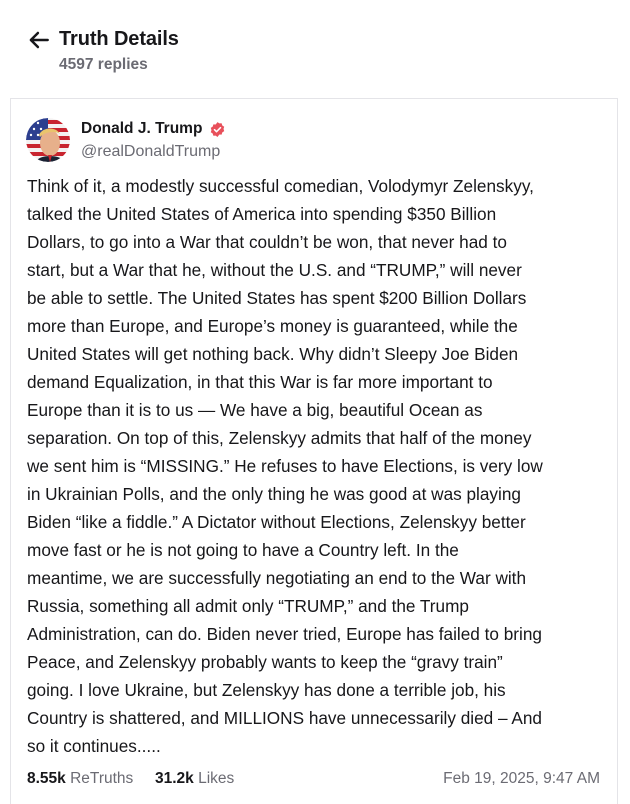 This screenshot has height=804, width=630. What do you see at coordinates (103, 64) in the screenshot?
I see `replies-count: 4597 replies` at bounding box center [103, 64].